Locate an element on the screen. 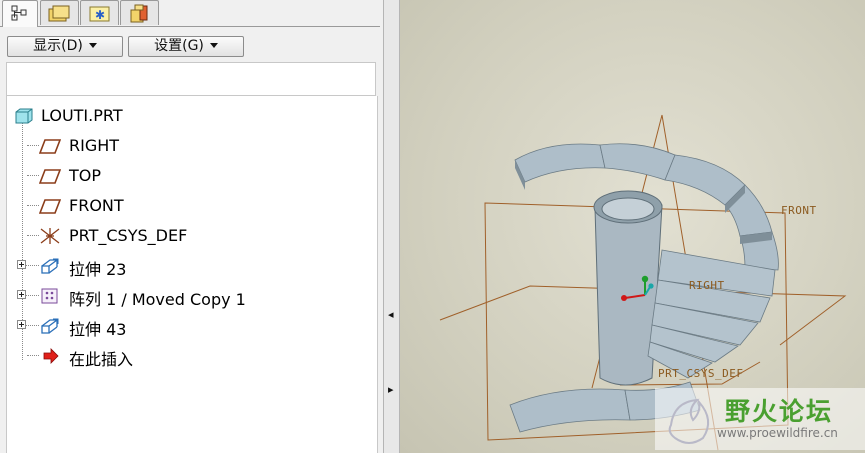 This screenshot has width=865, height=453. favorites-icon: ✱ is located at coordinates (99, 14).